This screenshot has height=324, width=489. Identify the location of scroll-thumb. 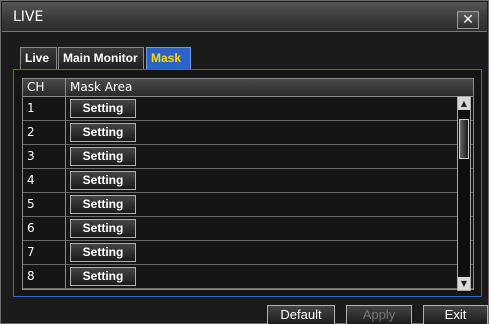
(464, 139).